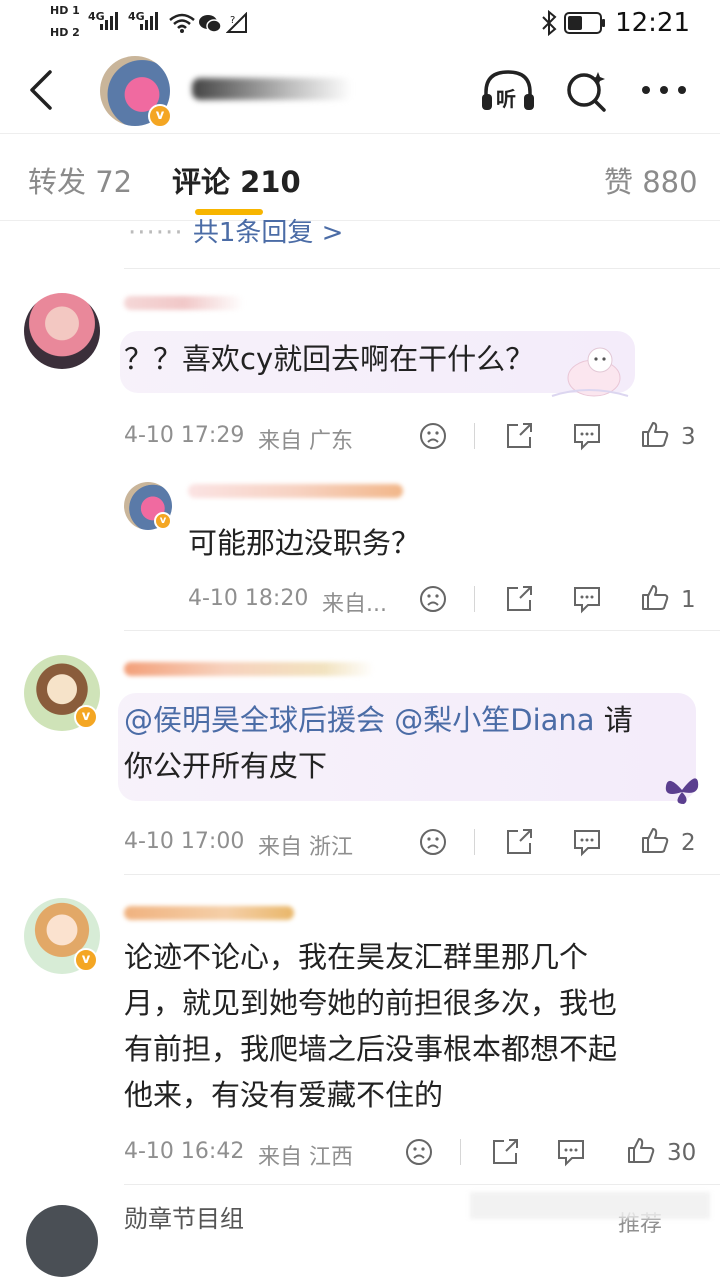 Image resolution: width=720 pixels, height=1277 pixels. What do you see at coordinates (65, 10) in the screenshot?
I see `sim1-label: HD 1` at bounding box center [65, 10].